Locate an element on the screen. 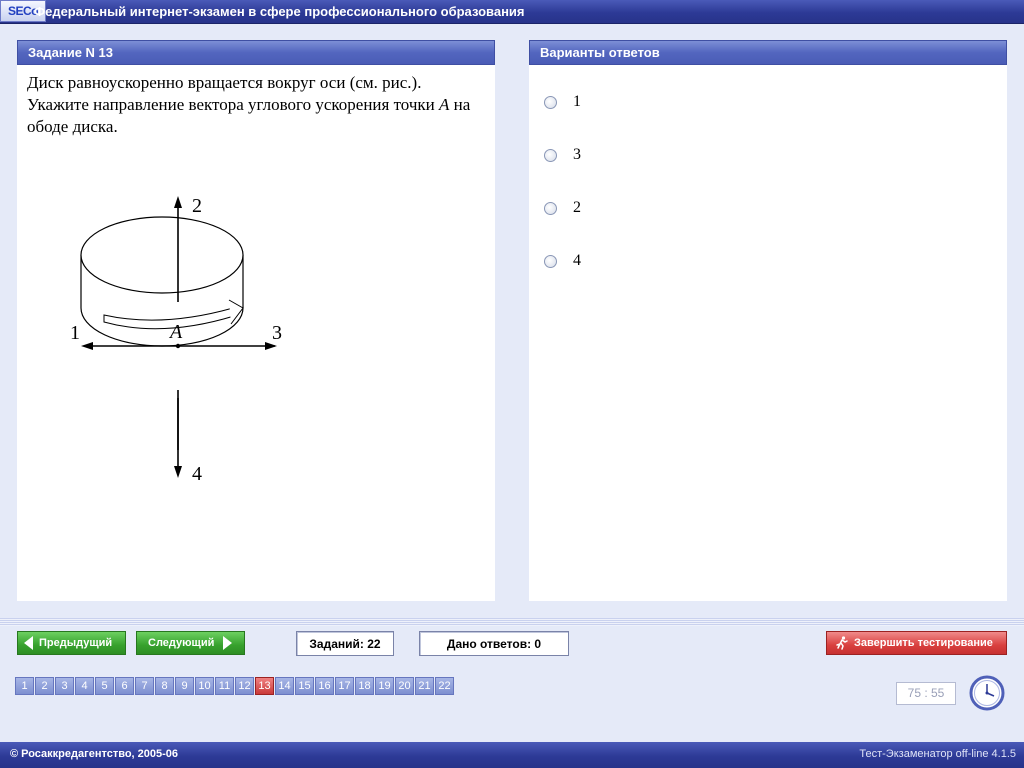 The height and width of the screenshot is (768, 1024). disk-figure-lower: 4 is located at coordinates (188, 437).